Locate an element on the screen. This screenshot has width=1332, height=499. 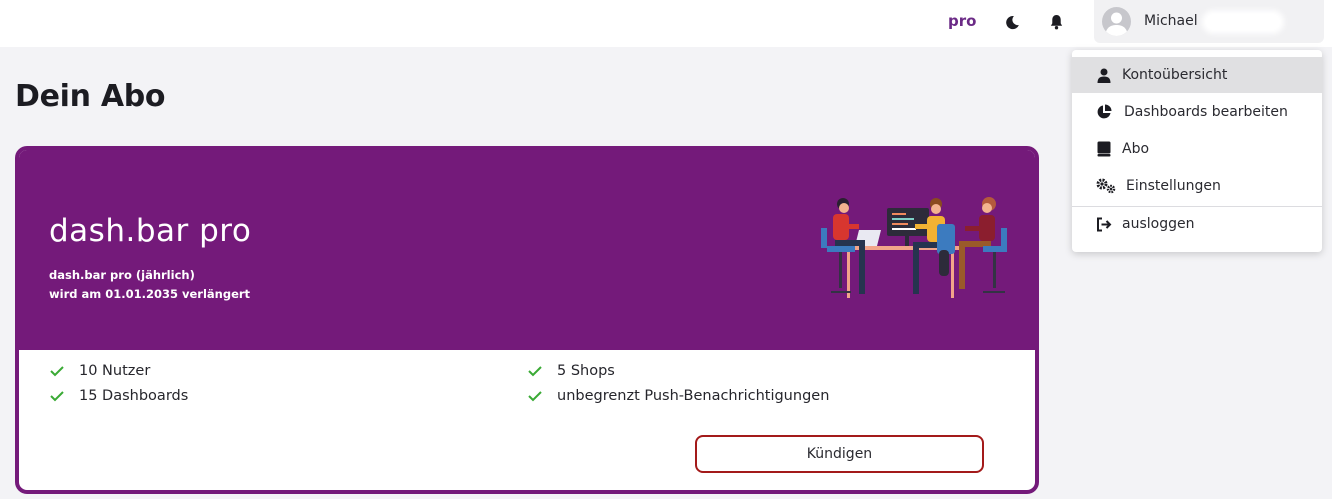
book-icon is located at coordinates (1104, 149).